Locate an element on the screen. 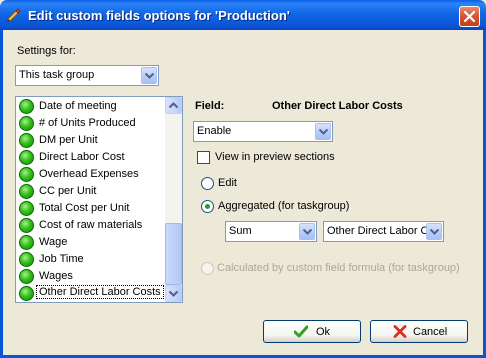 The width and height of the screenshot is (486, 358). list-item-label: Direct Labor Cost is located at coordinates (82, 157).